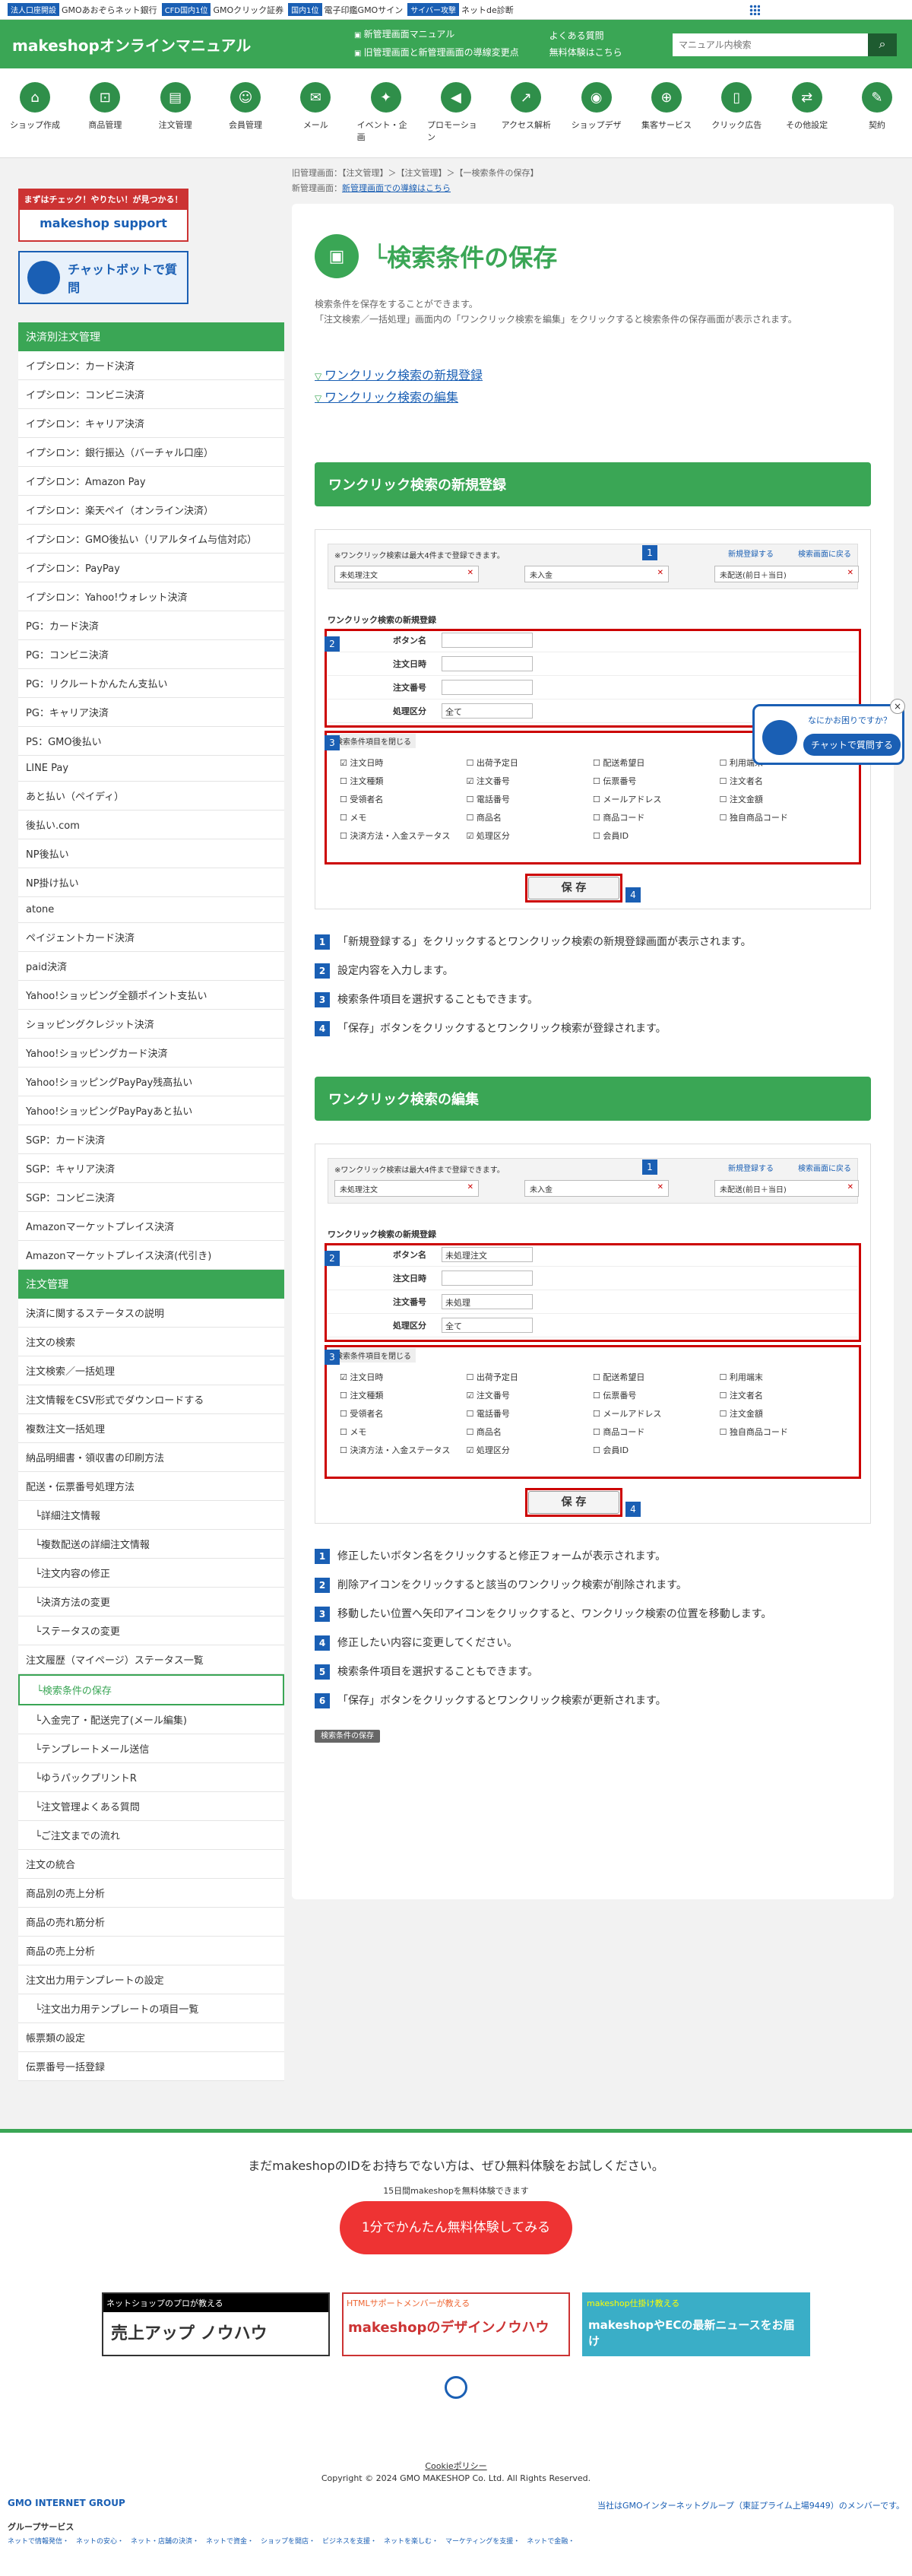 This screenshot has height=2576, width=912. I want to click on toc-link-new: ワンクリック検索の新規登録, so click(399, 375).